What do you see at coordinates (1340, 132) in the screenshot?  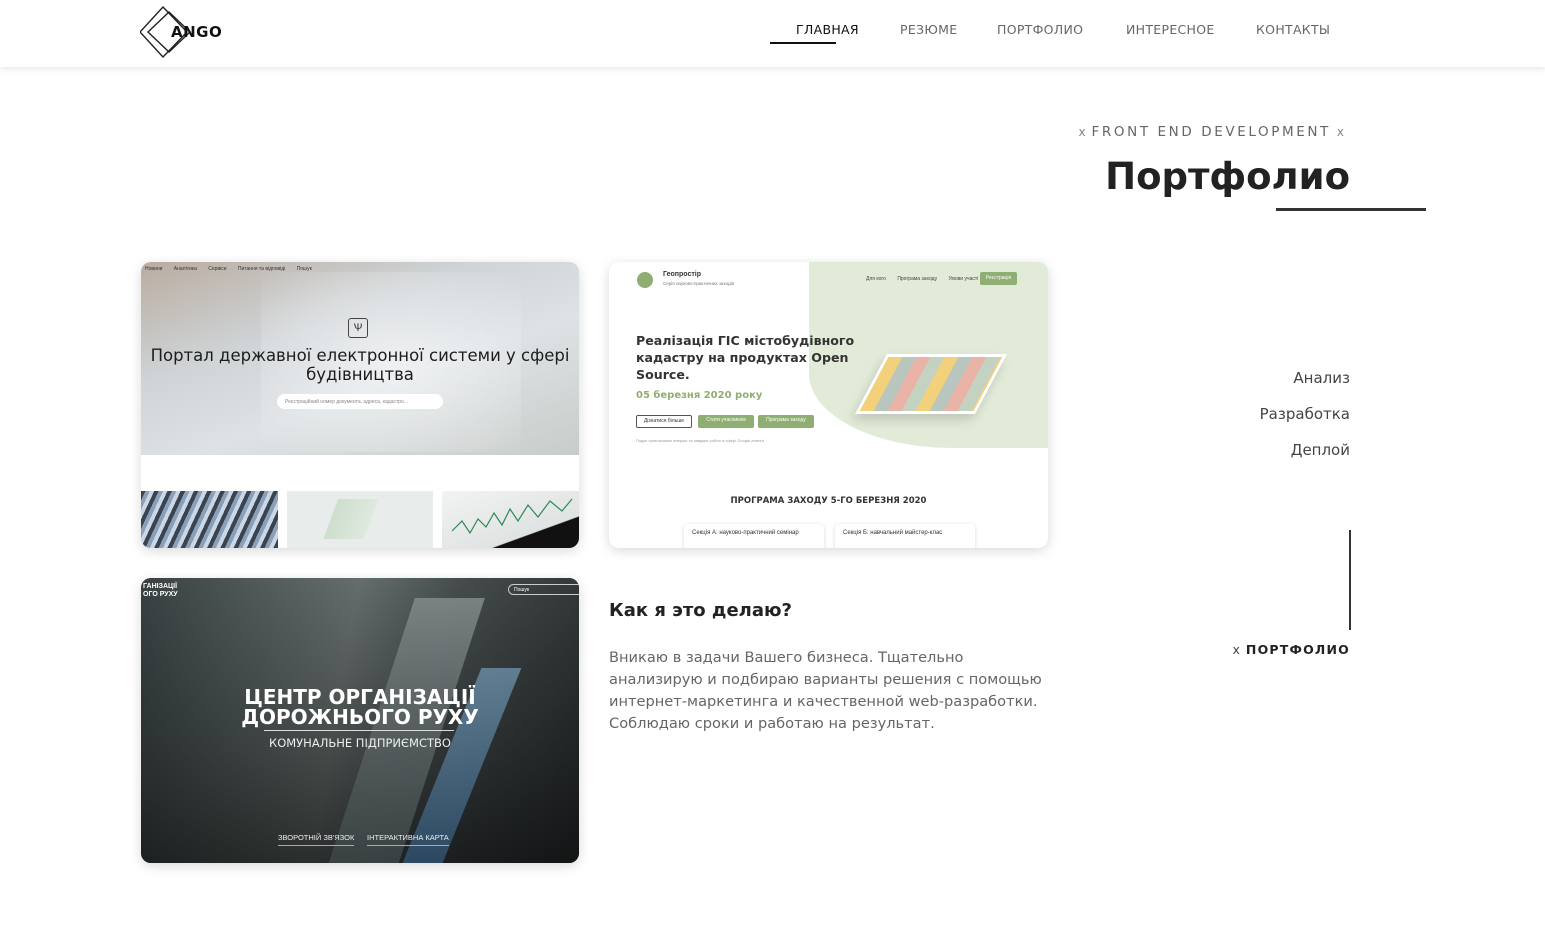 I see `kicker-marker-right: x` at bounding box center [1340, 132].